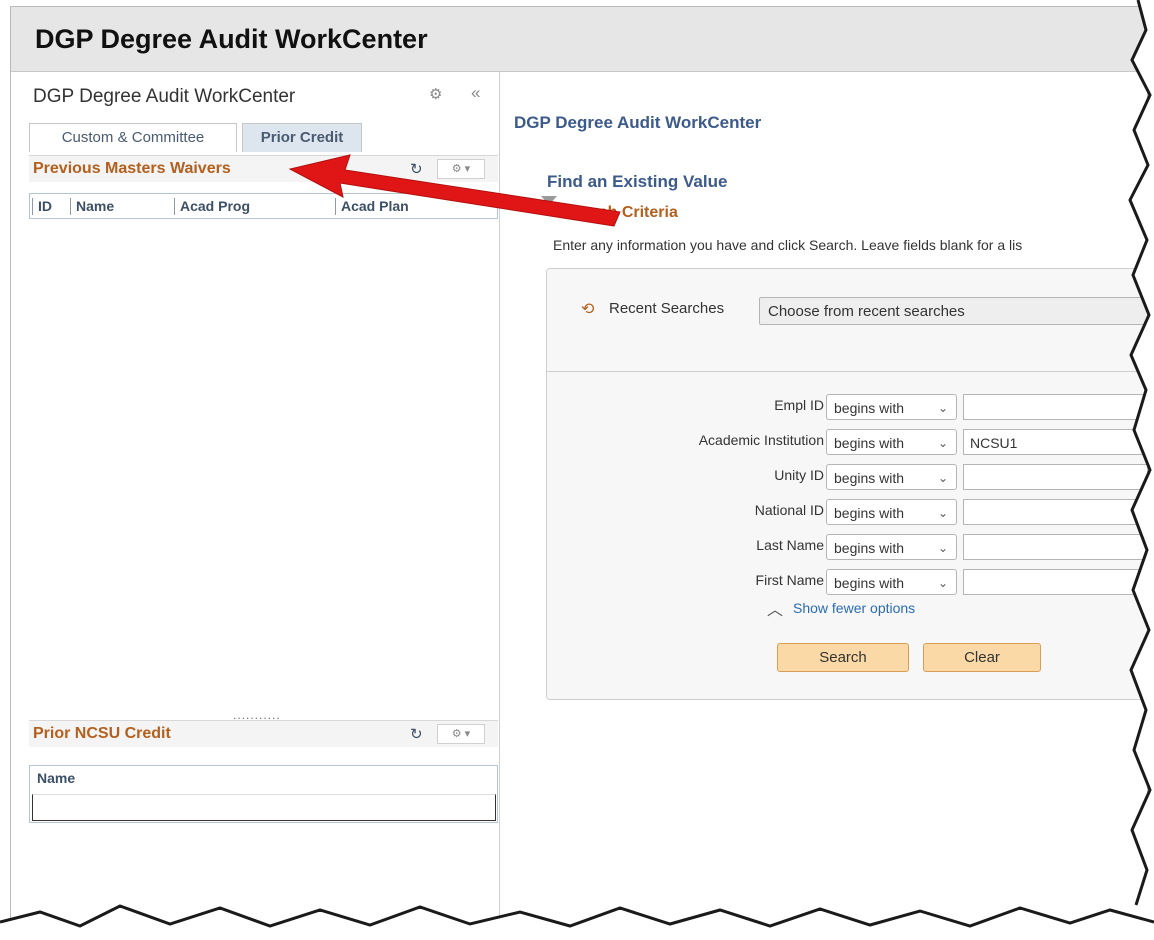 The image size is (1154, 940). I want to click on search-button: Search, so click(843, 657).